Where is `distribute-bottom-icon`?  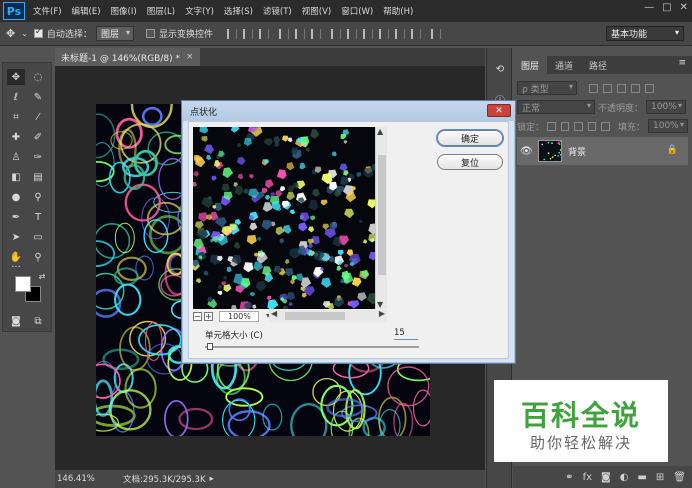 distribute-bottom-icon is located at coordinates (367, 33).